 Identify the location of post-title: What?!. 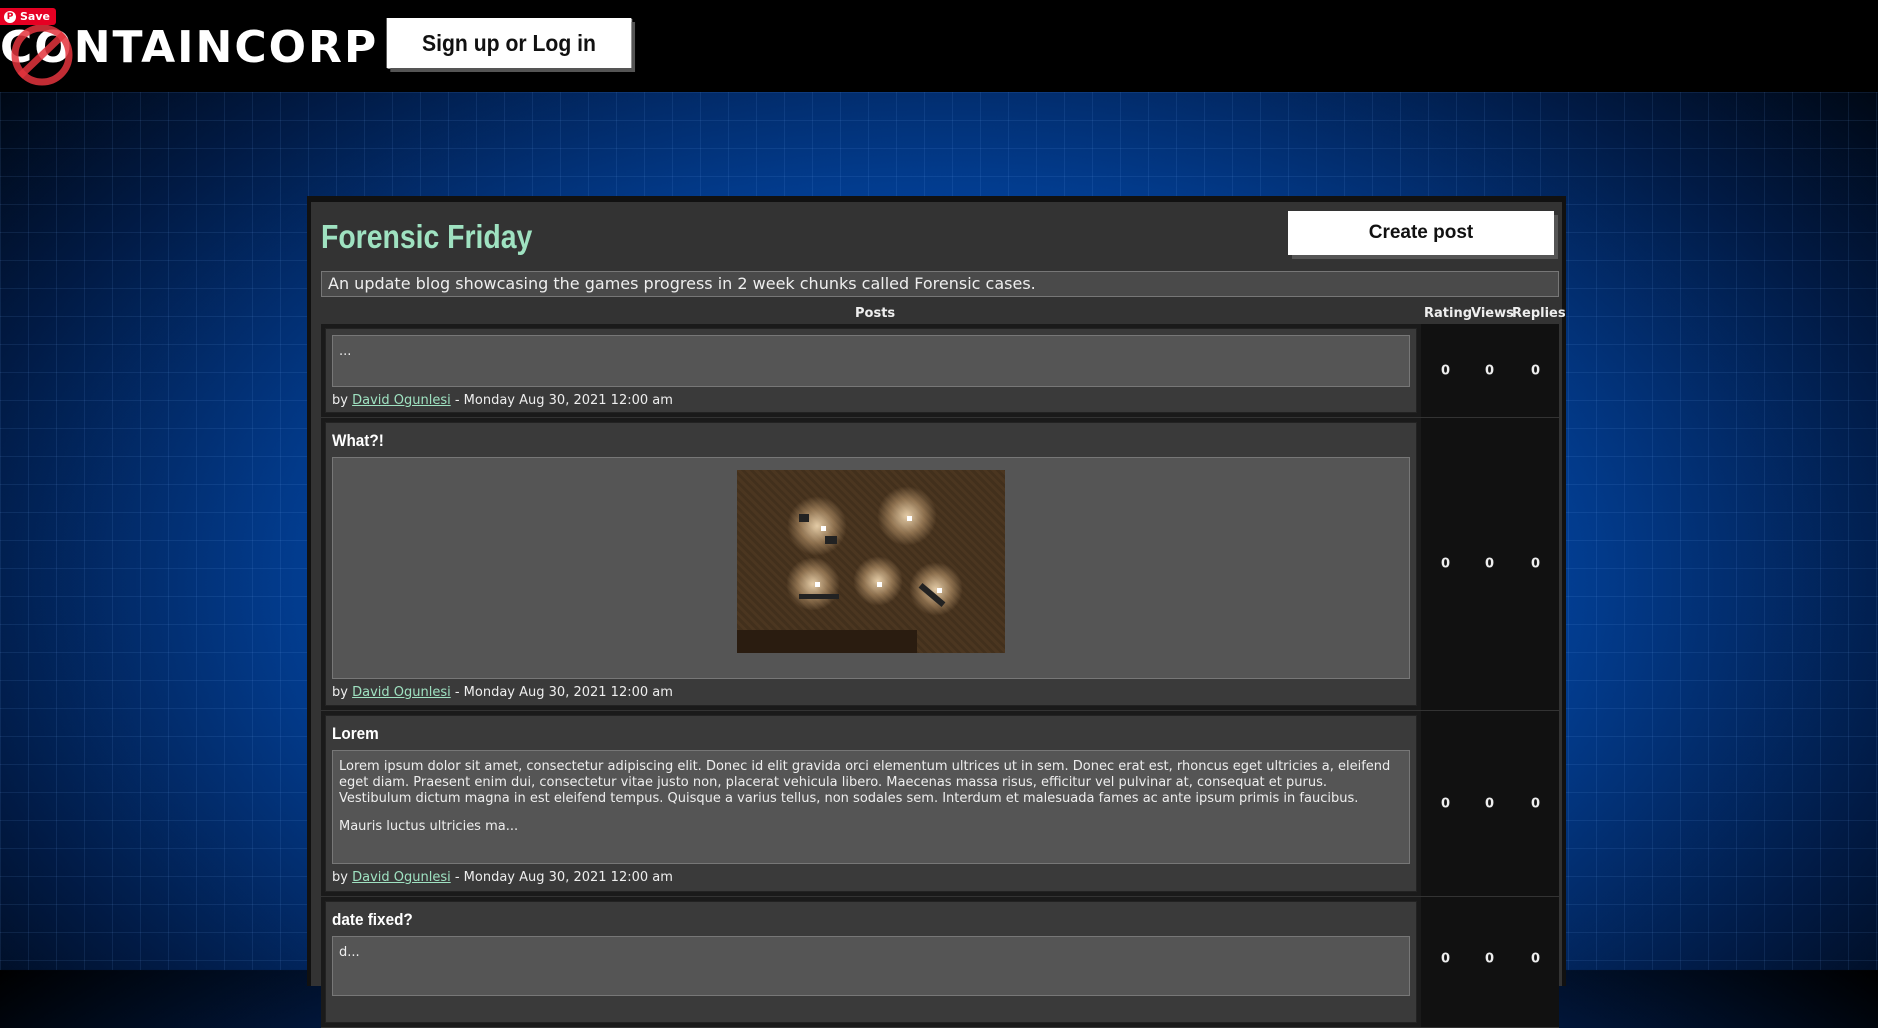
(817, 441).